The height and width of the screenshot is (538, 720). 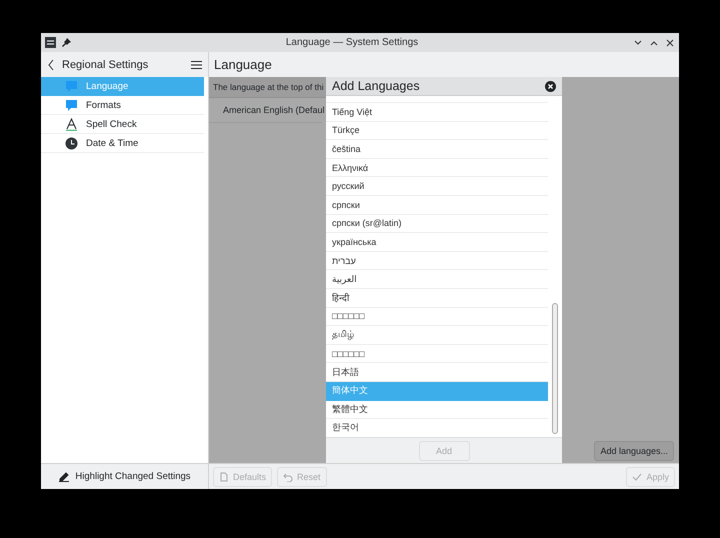 I want to click on sidebar-title: Regional Settings, so click(x=106, y=64).